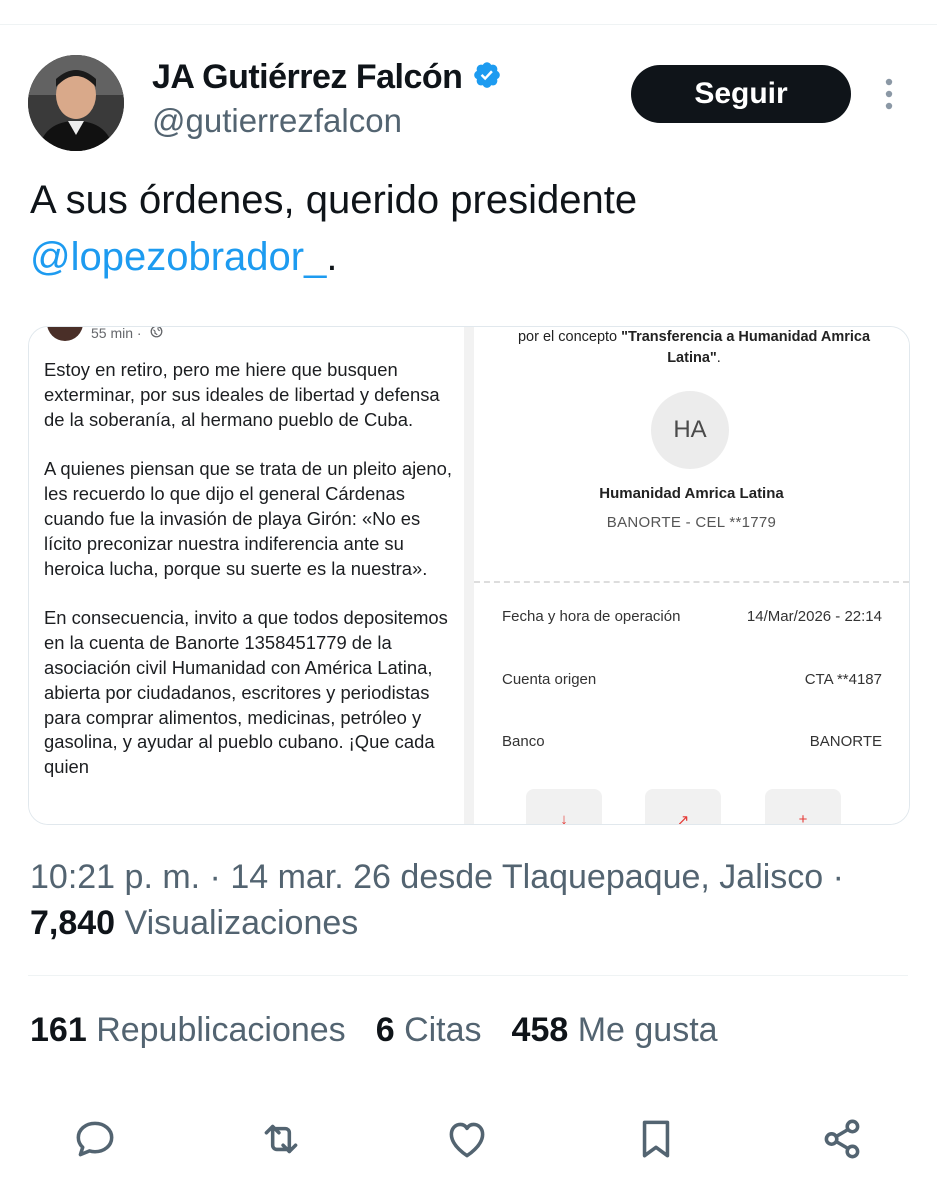 This screenshot has width=937, height=1200. Describe the element at coordinates (281, 1139) in the screenshot. I see `repost-icon` at that location.